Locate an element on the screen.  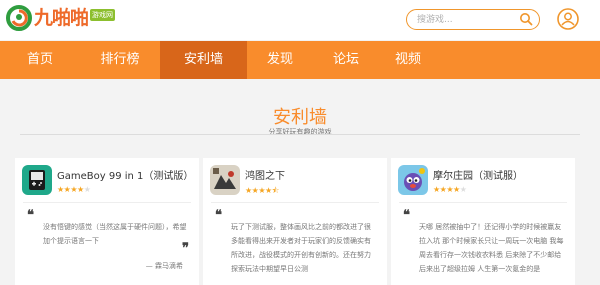
nav-item-recommend-wall: 安利墙 is located at coordinates (203, 60).